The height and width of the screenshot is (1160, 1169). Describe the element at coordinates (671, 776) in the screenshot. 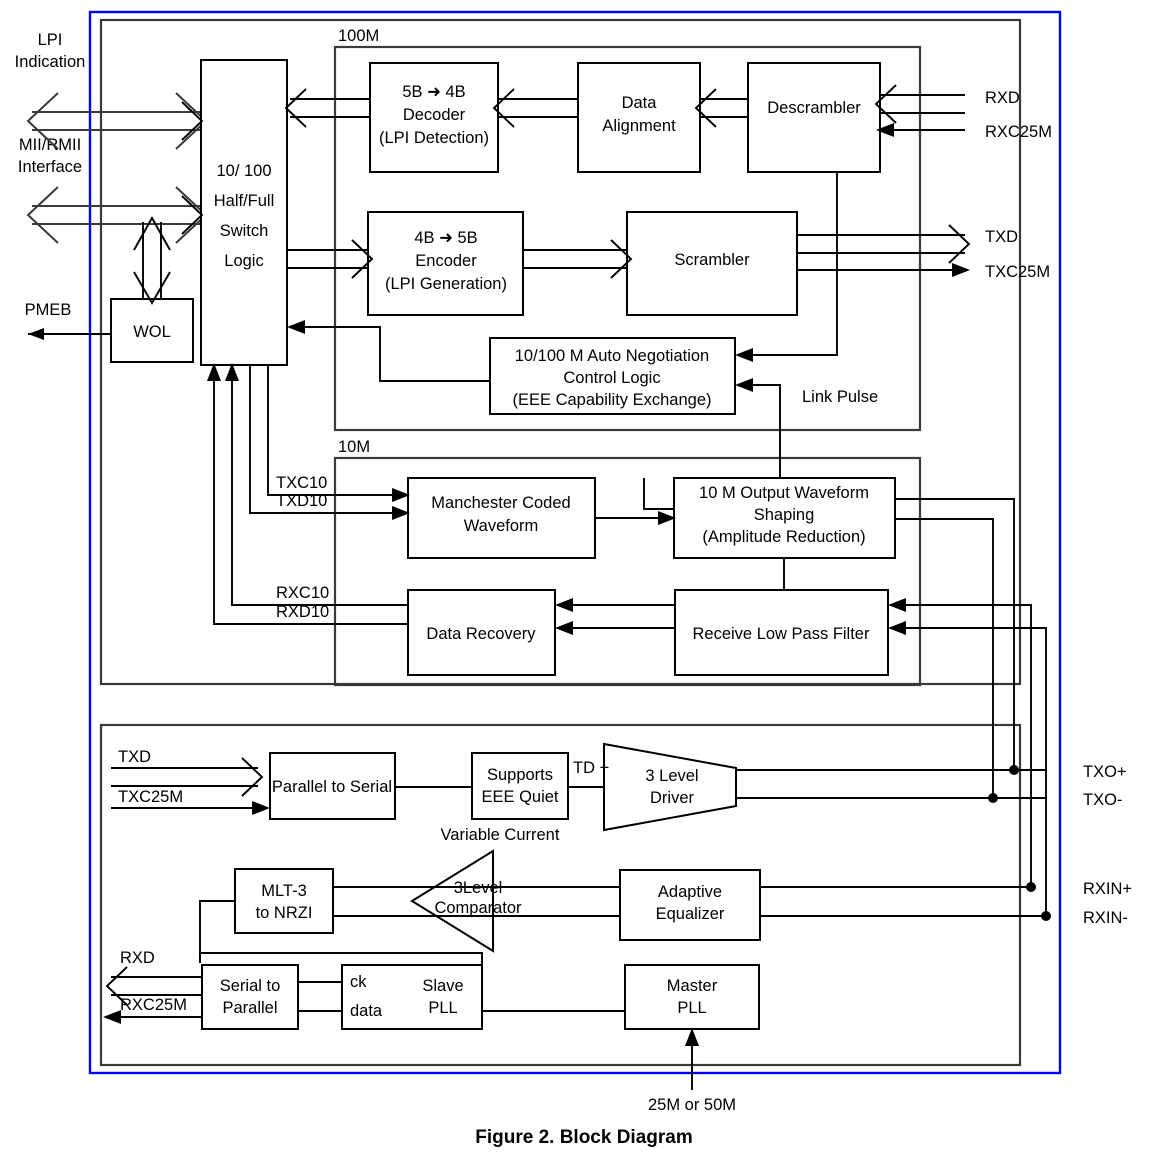

I see `block-3-level-driver-line1: 3 Level` at that location.